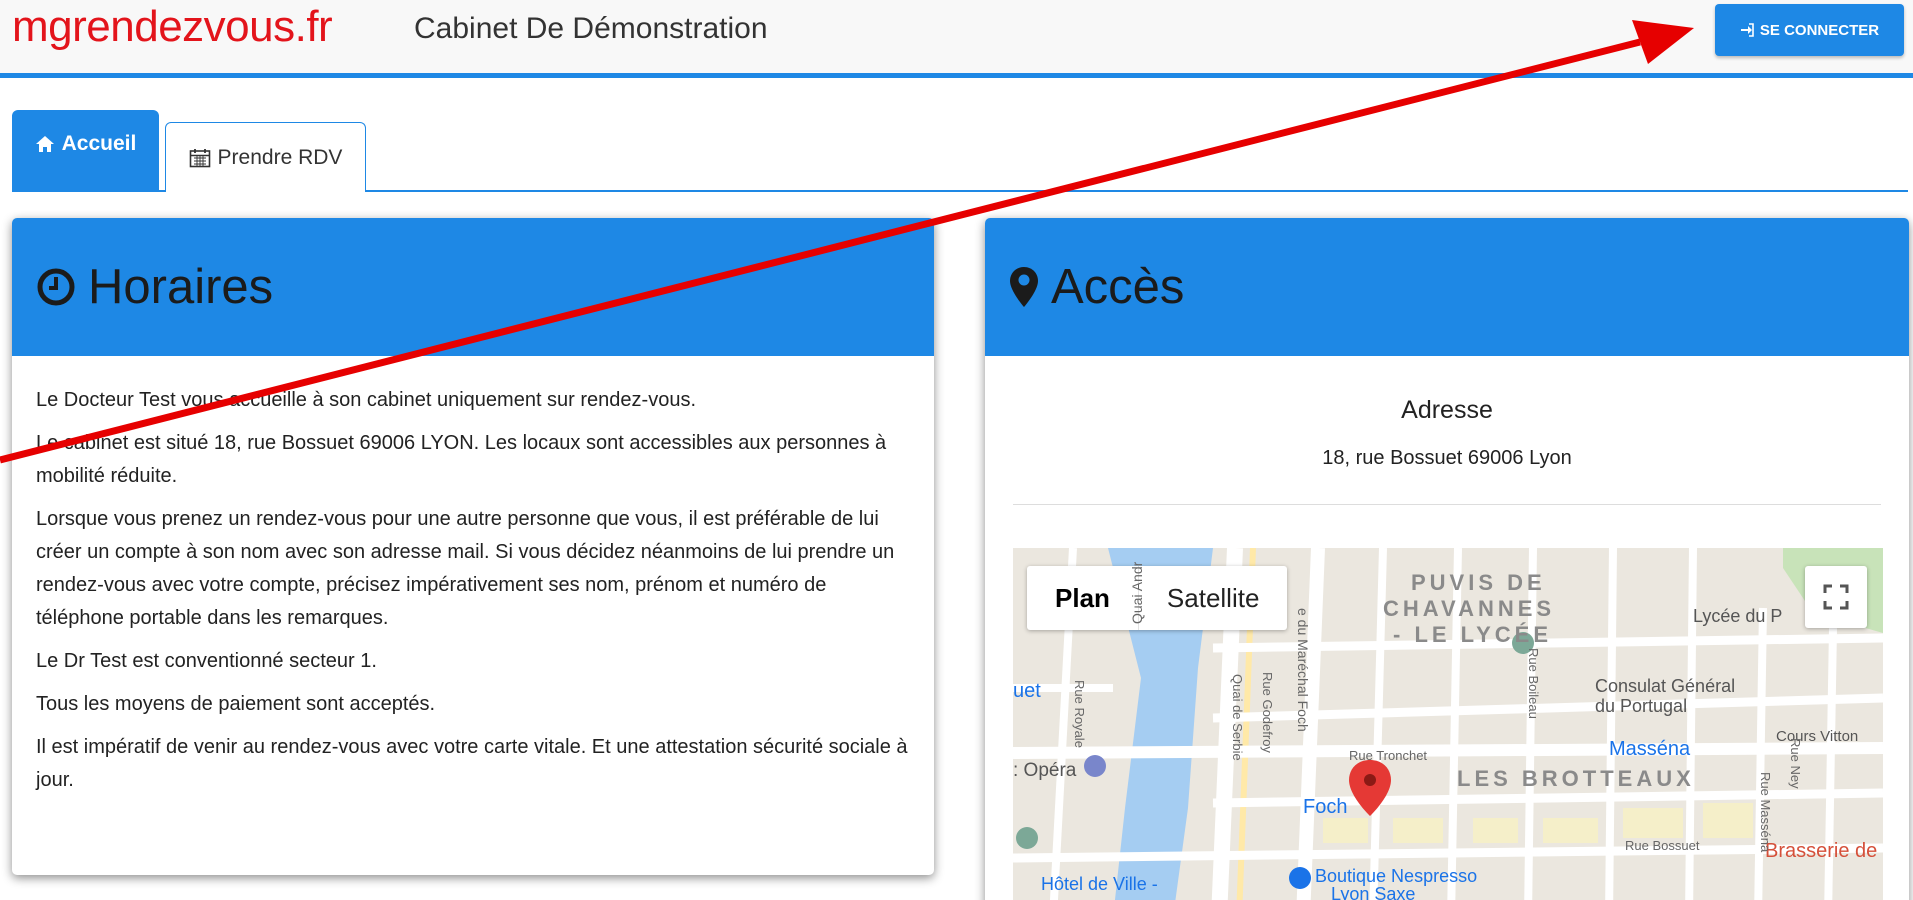 Image resolution: width=1913 pixels, height=900 pixels. What do you see at coordinates (172, 27) in the screenshot?
I see `site-logo: mgrendezvous.fr` at bounding box center [172, 27].